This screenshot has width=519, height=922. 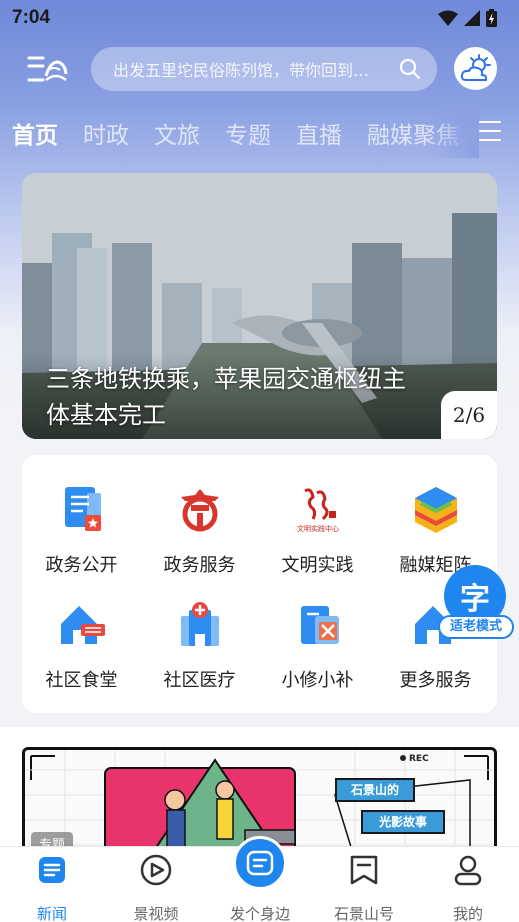 What do you see at coordinates (476, 627) in the screenshot?
I see `elder-mode-label: 适老模式` at bounding box center [476, 627].